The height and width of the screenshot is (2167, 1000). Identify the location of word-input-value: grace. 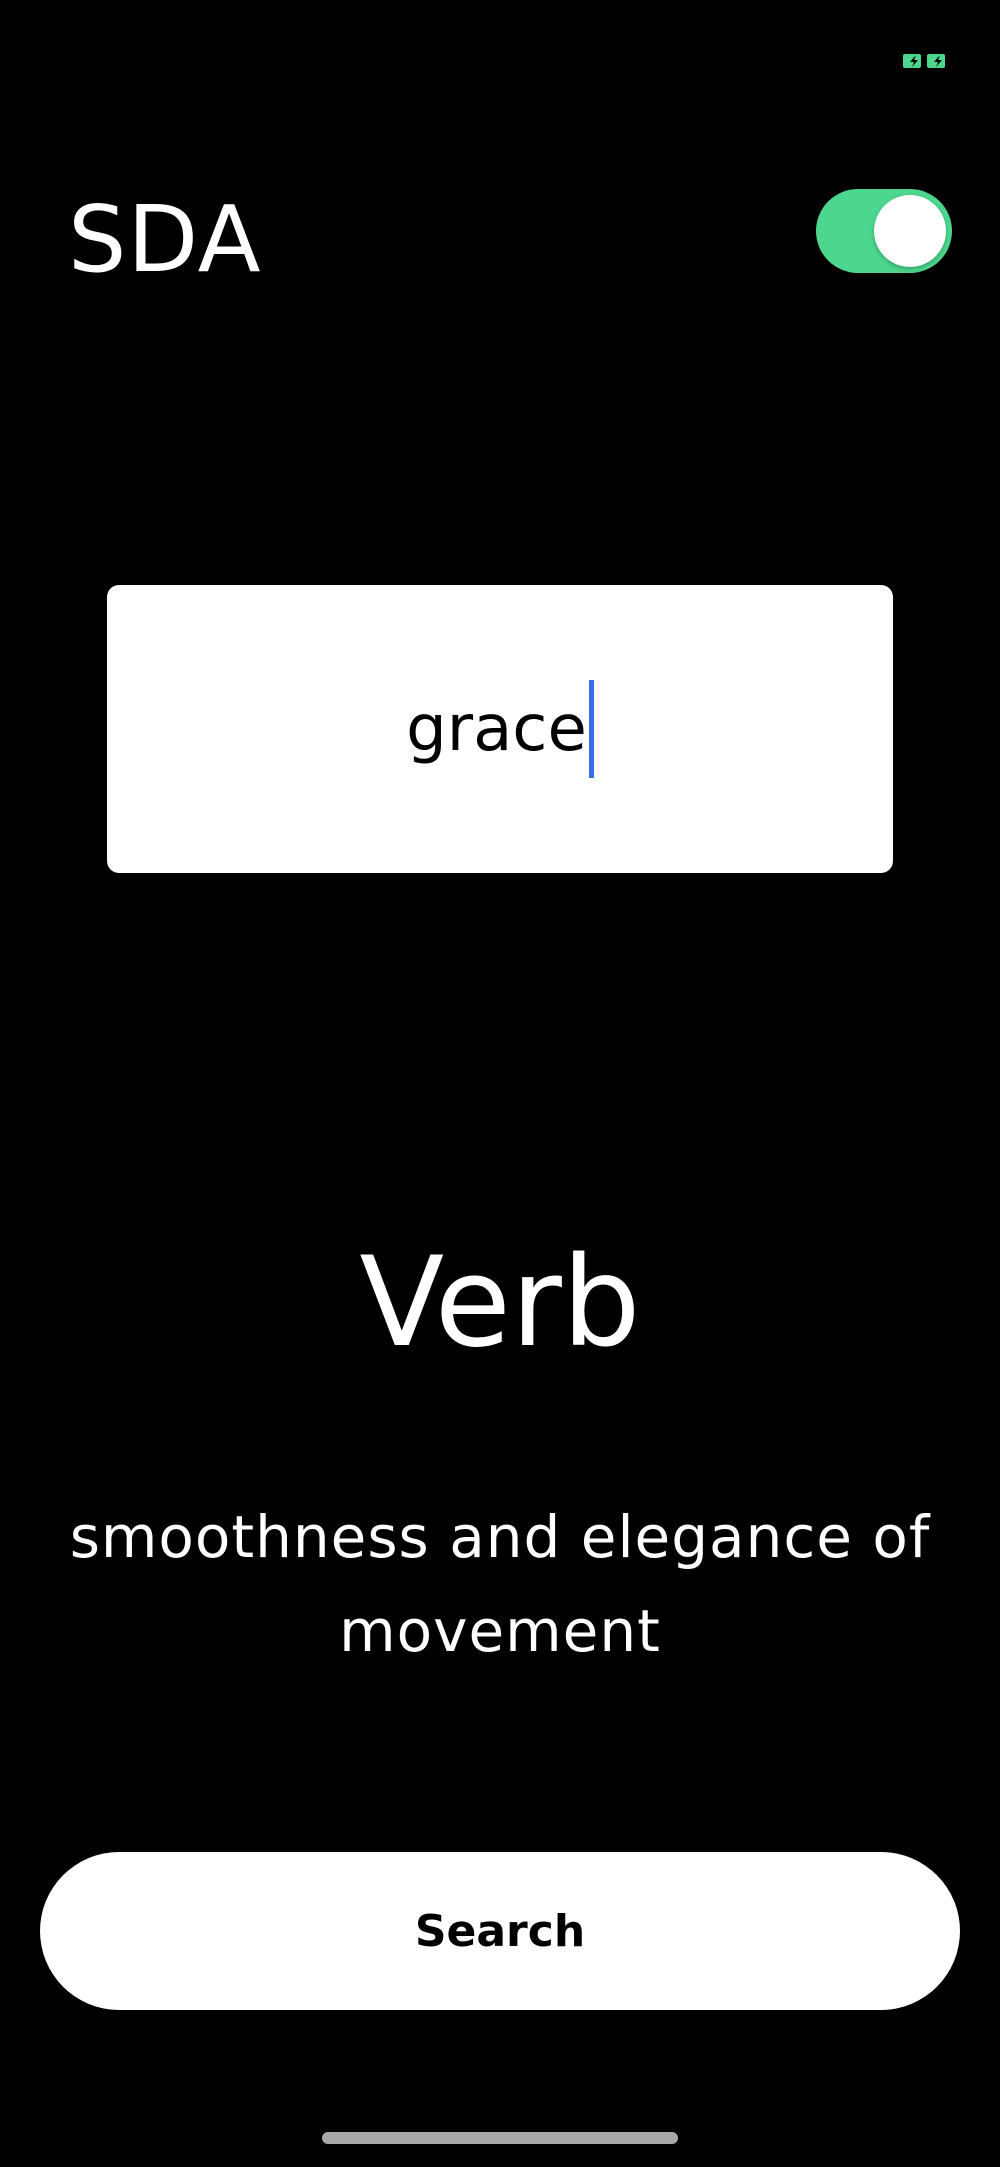
(496, 729).